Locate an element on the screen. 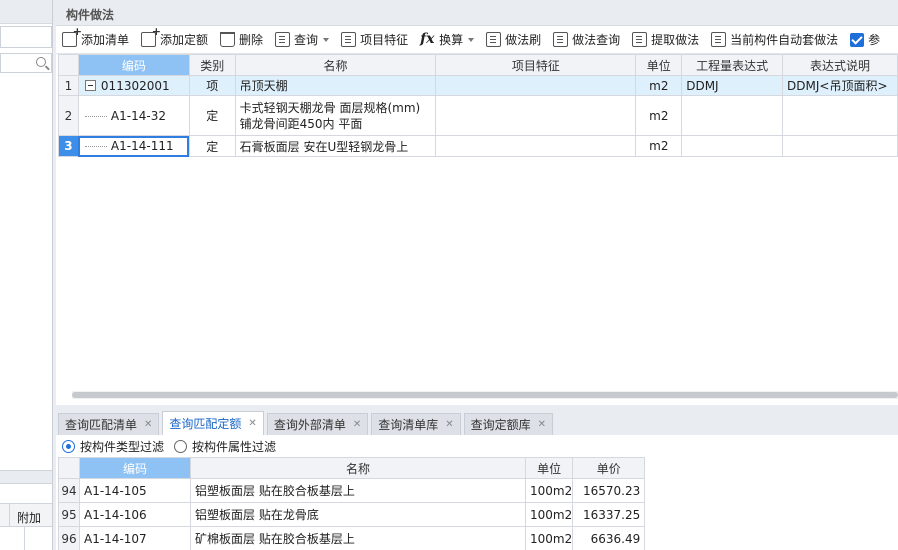 The image size is (898, 550). add-list-button: 添加清单 is located at coordinates (96, 38).